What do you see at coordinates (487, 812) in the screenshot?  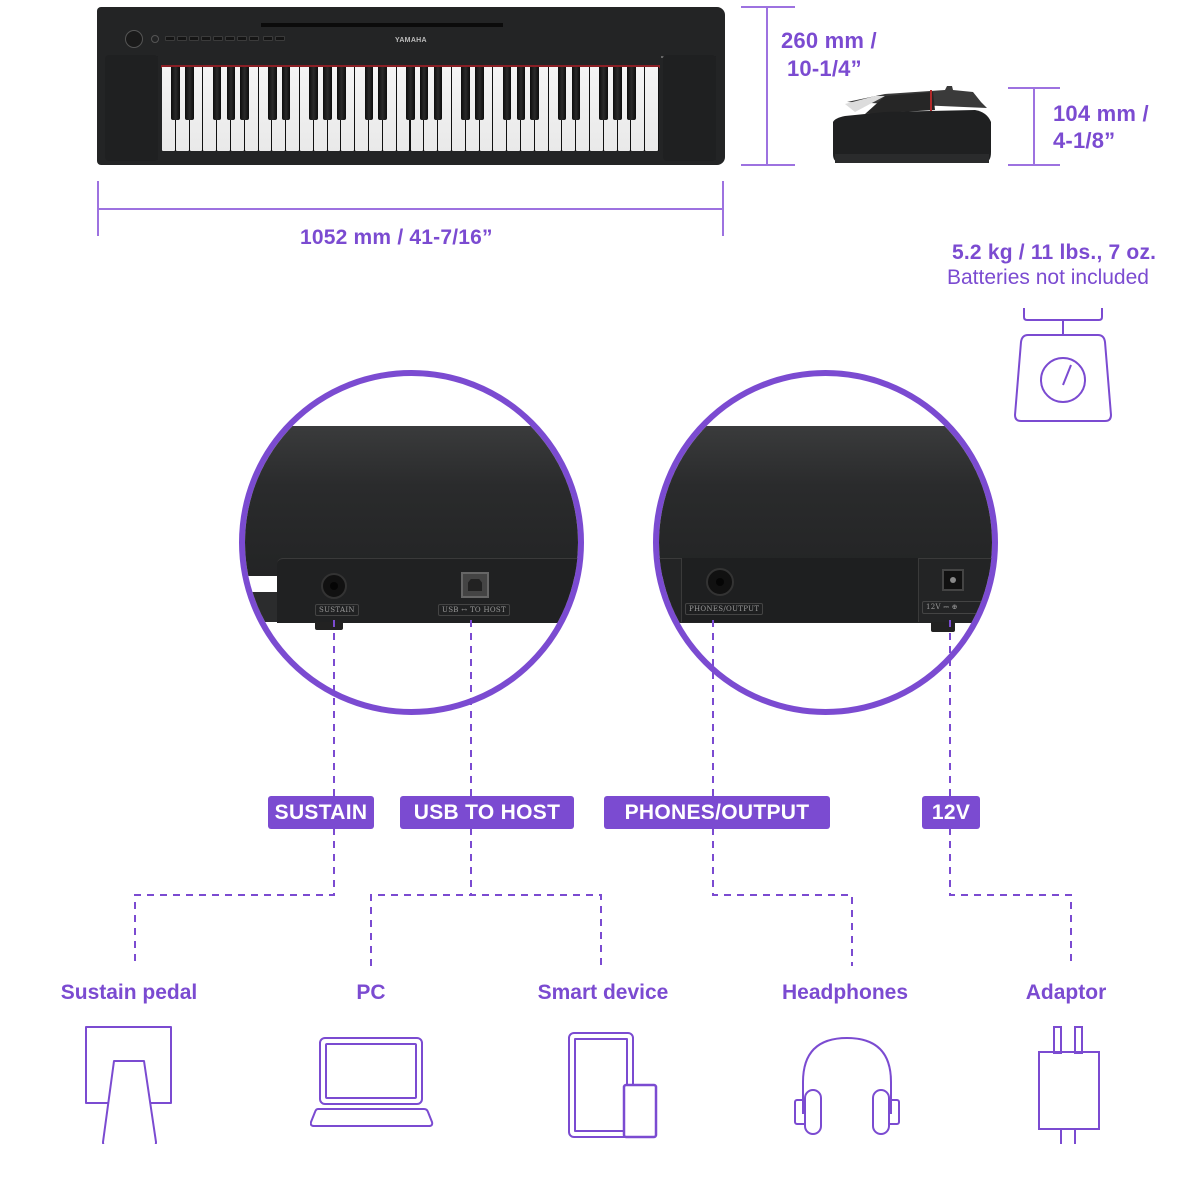 I see `usb-port-label: USB TO HOST` at bounding box center [487, 812].